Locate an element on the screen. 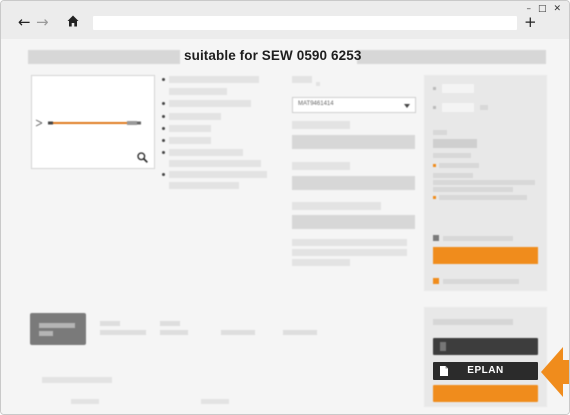 This screenshot has height=415, width=570. section-heading is located at coordinates (77, 380).